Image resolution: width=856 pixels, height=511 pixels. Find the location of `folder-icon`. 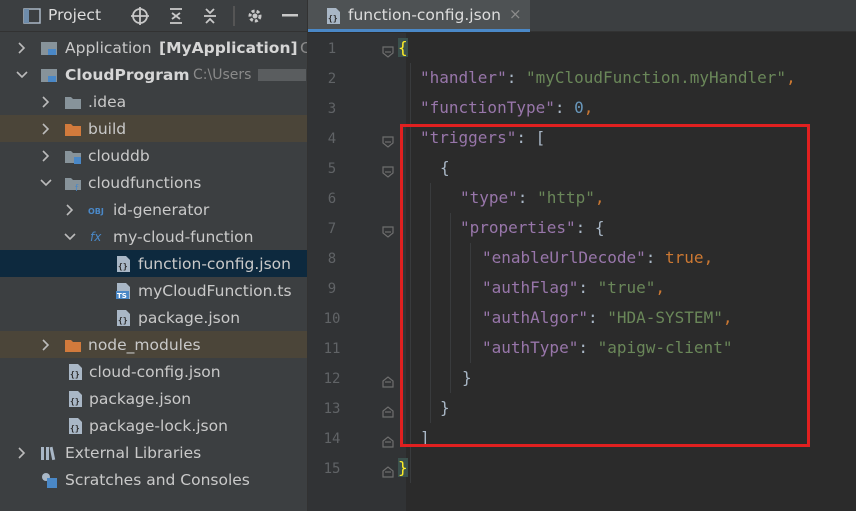

folder-icon is located at coordinates (73, 102).